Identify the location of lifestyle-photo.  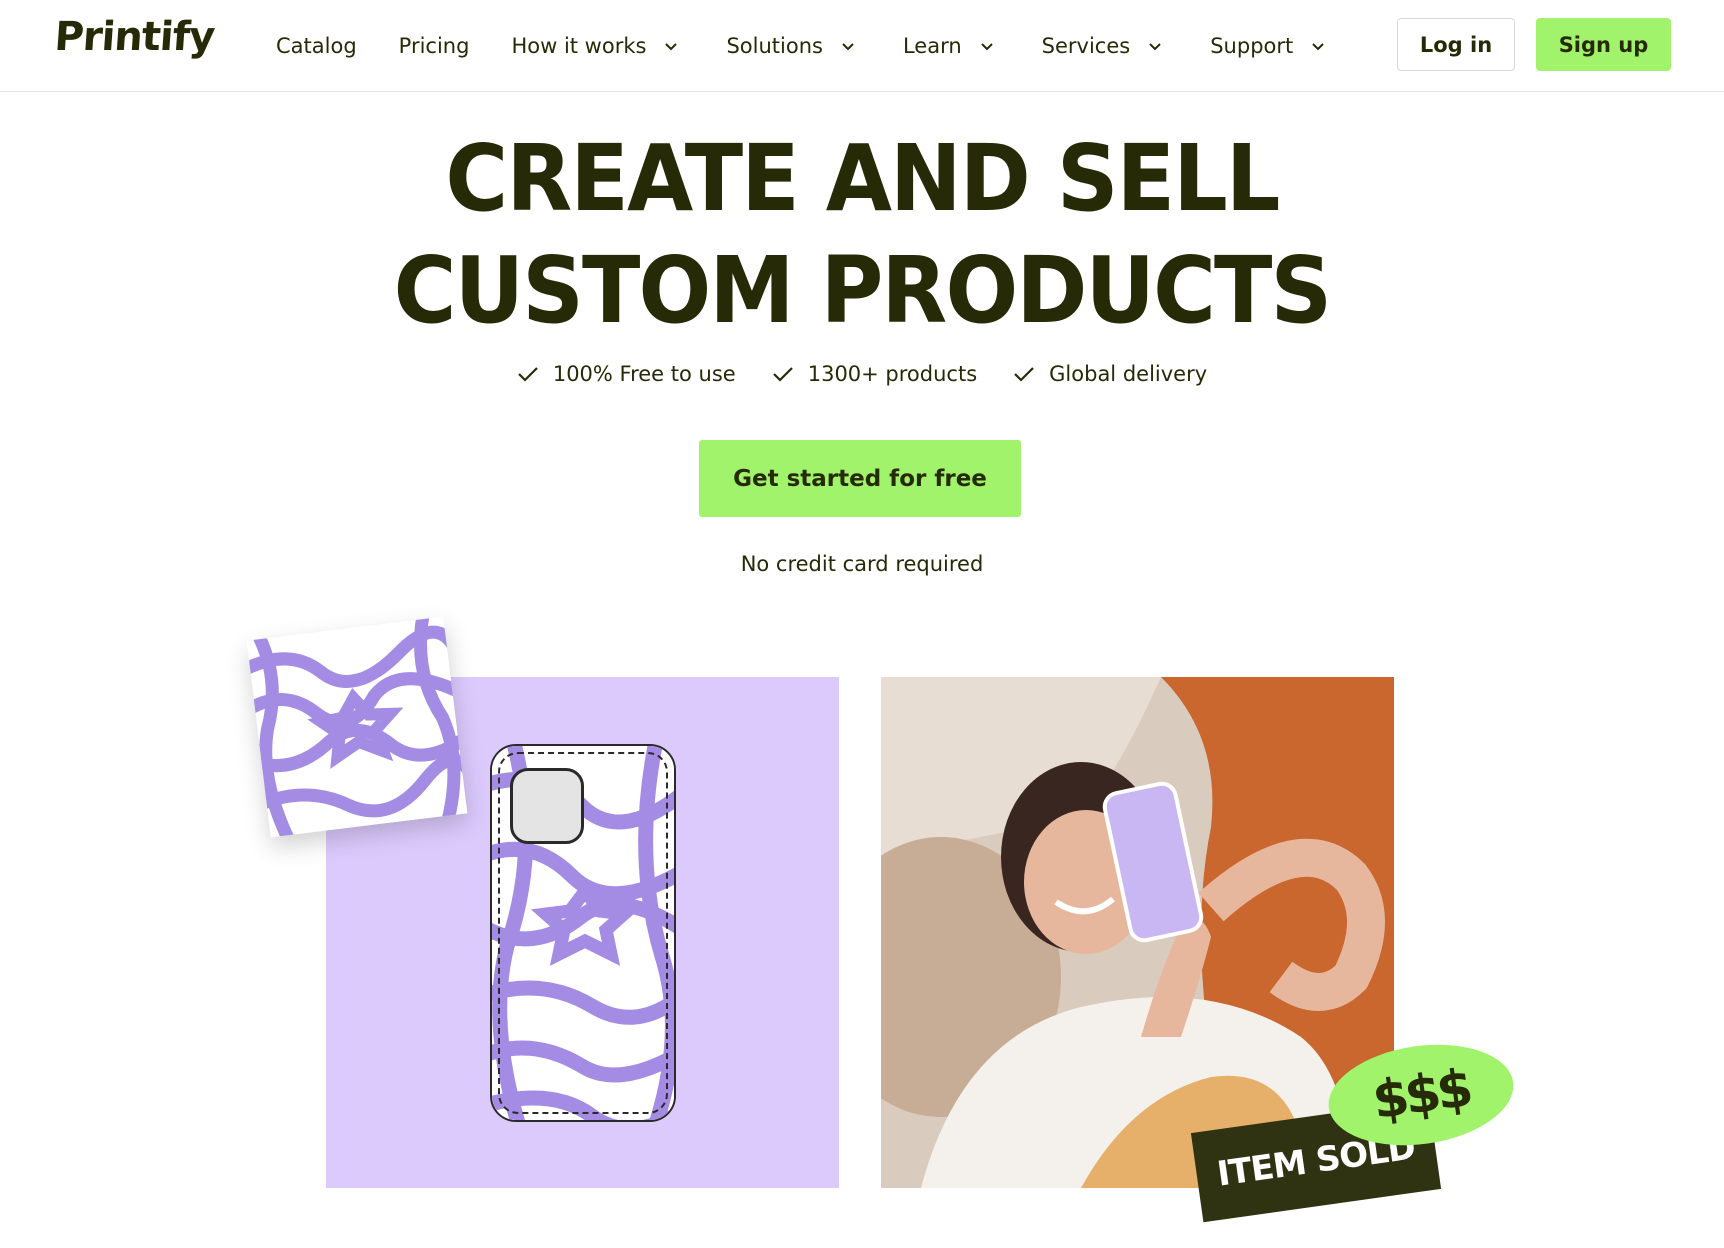
(1137, 932).